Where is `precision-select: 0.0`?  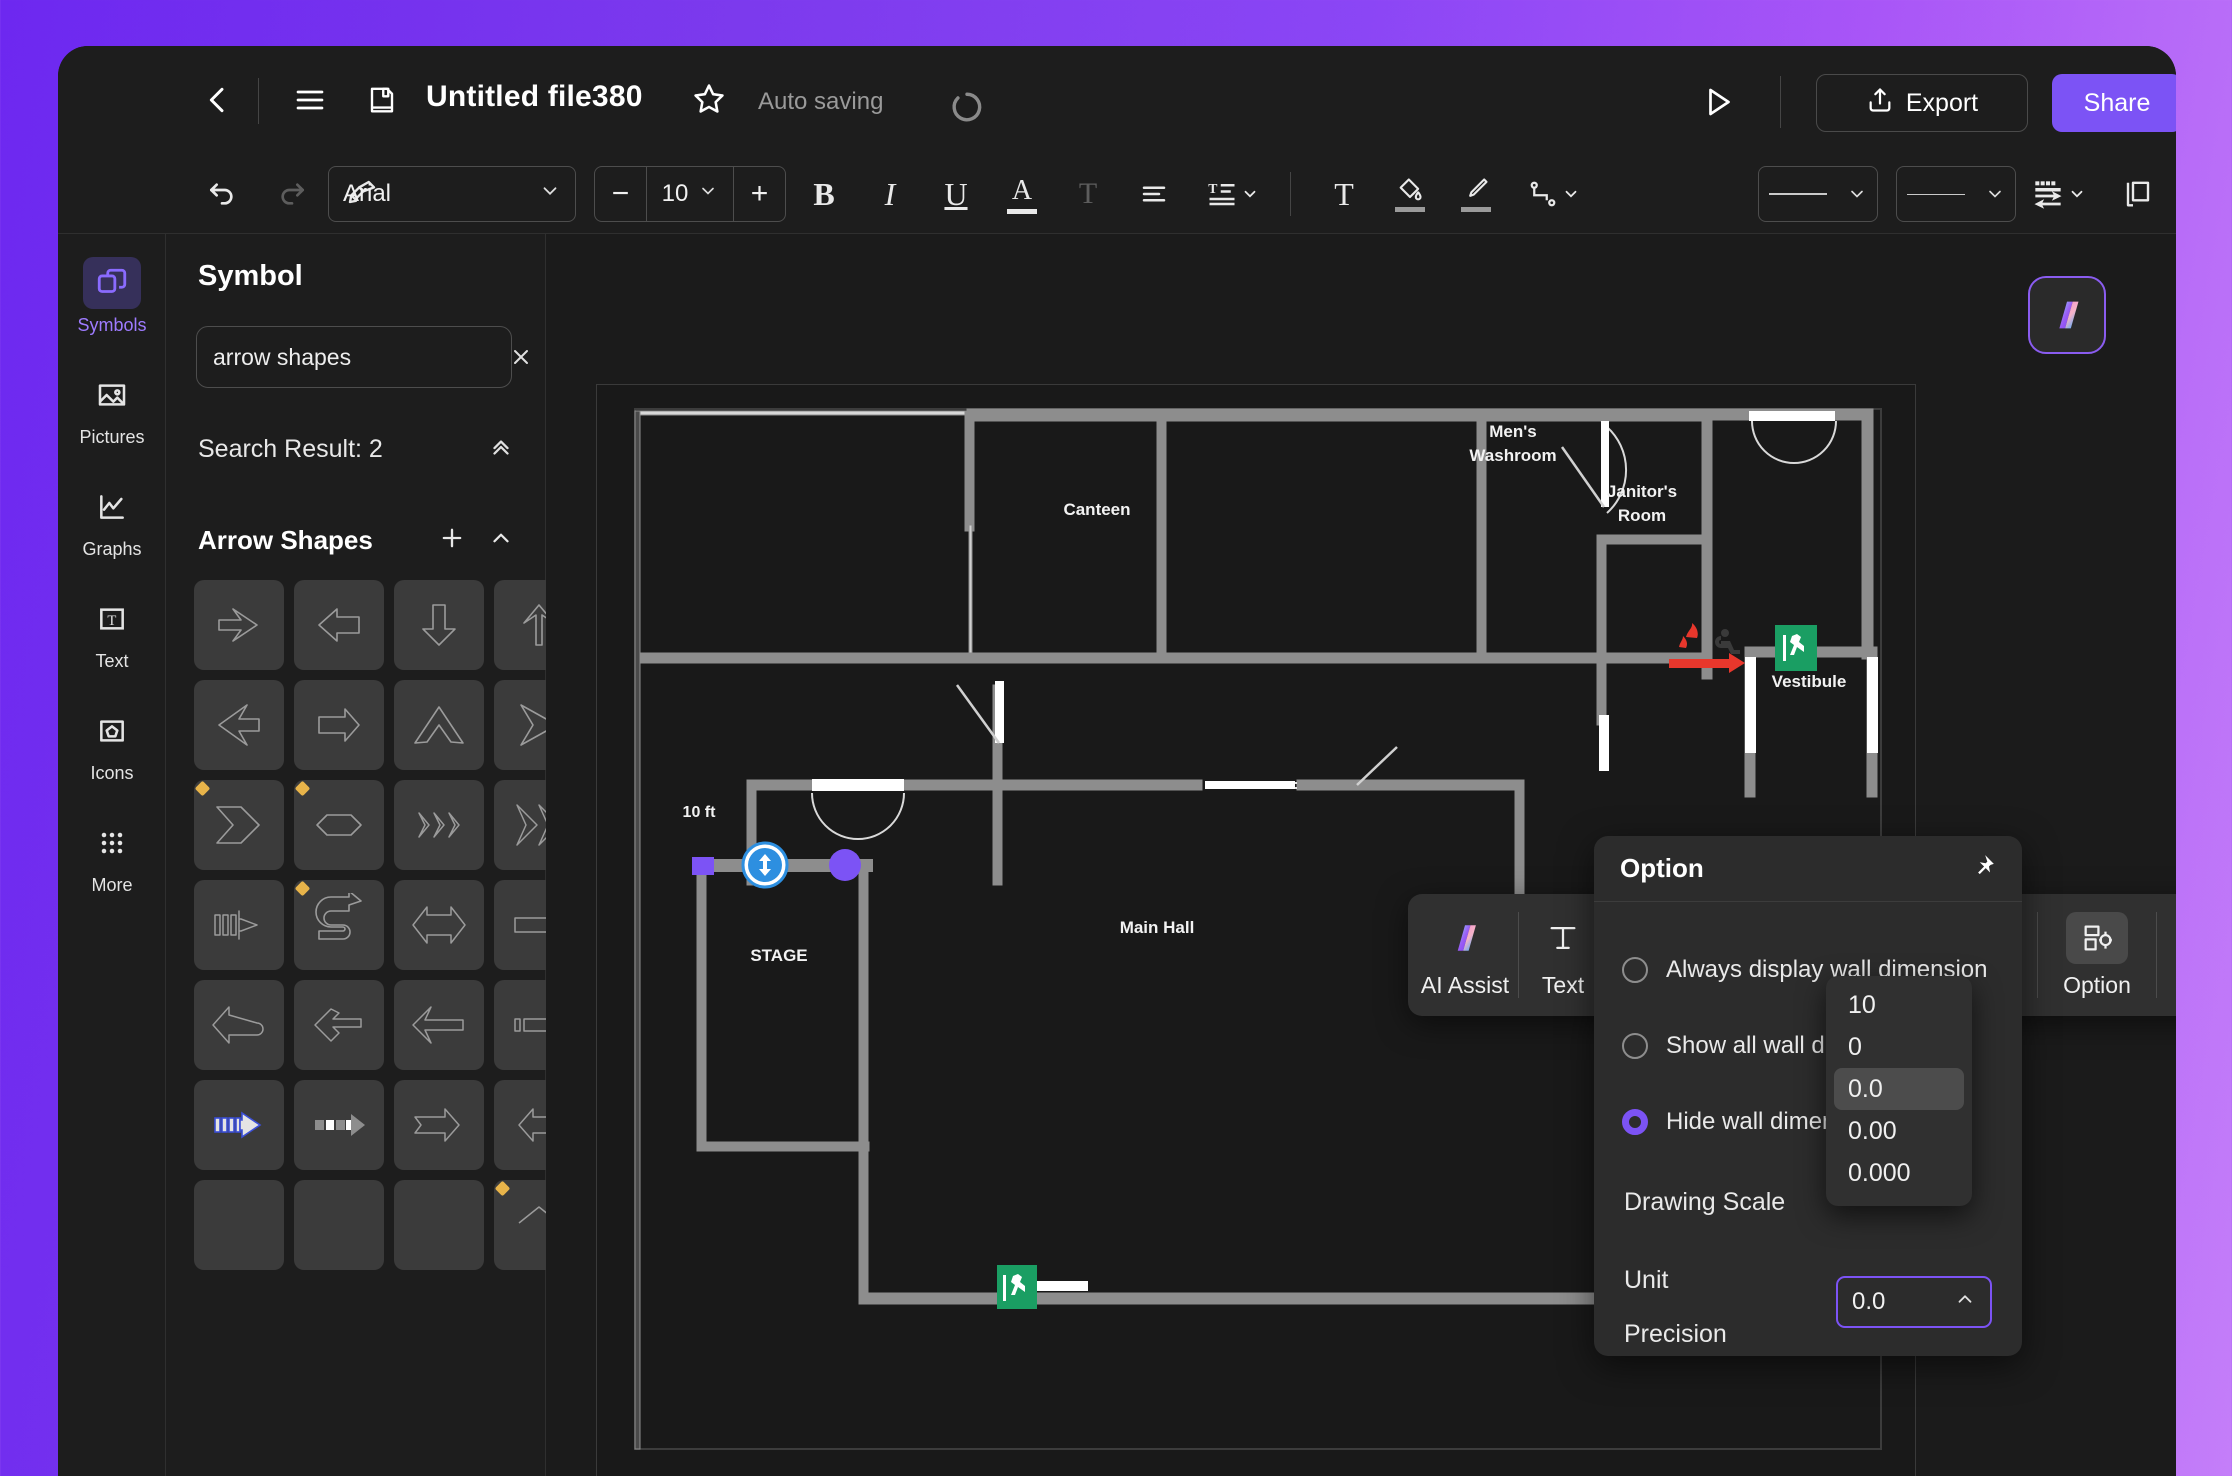 precision-select: 0.0 is located at coordinates (1914, 1302).